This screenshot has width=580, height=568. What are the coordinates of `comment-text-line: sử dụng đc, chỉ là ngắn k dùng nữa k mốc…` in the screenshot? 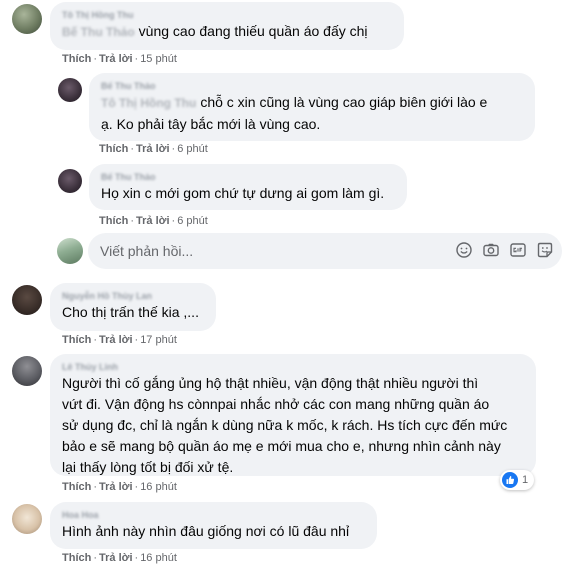 It's located at (285, 425).